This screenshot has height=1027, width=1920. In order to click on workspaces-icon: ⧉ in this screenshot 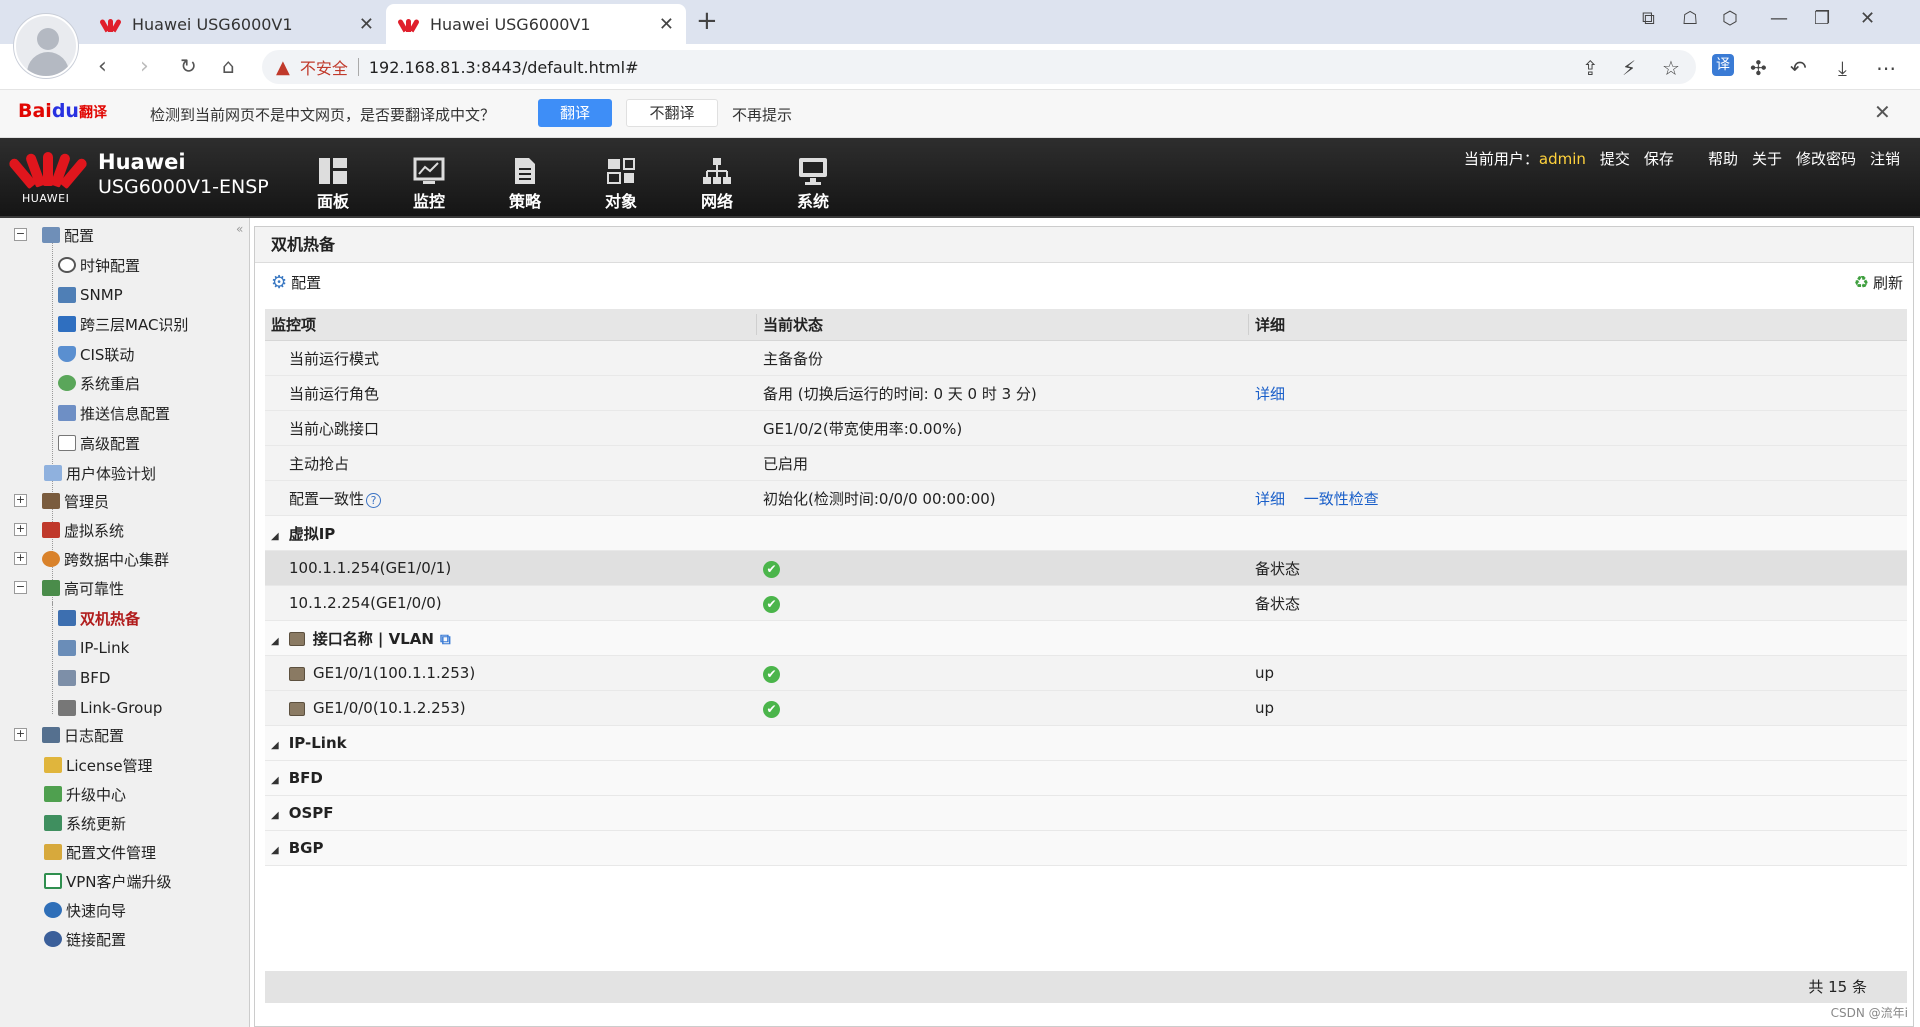, I will do `click(1648, 18)`.